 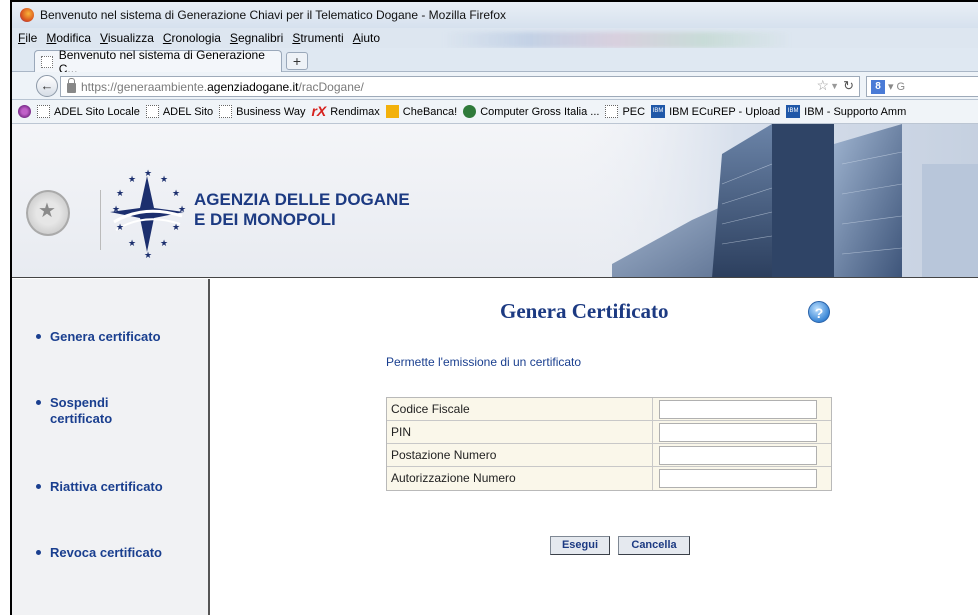 What do you see at coordinates (106, 552) in the screenshot?
I see `sidebar-item-label: Revoca certificato` at bounding box center [106, 552].